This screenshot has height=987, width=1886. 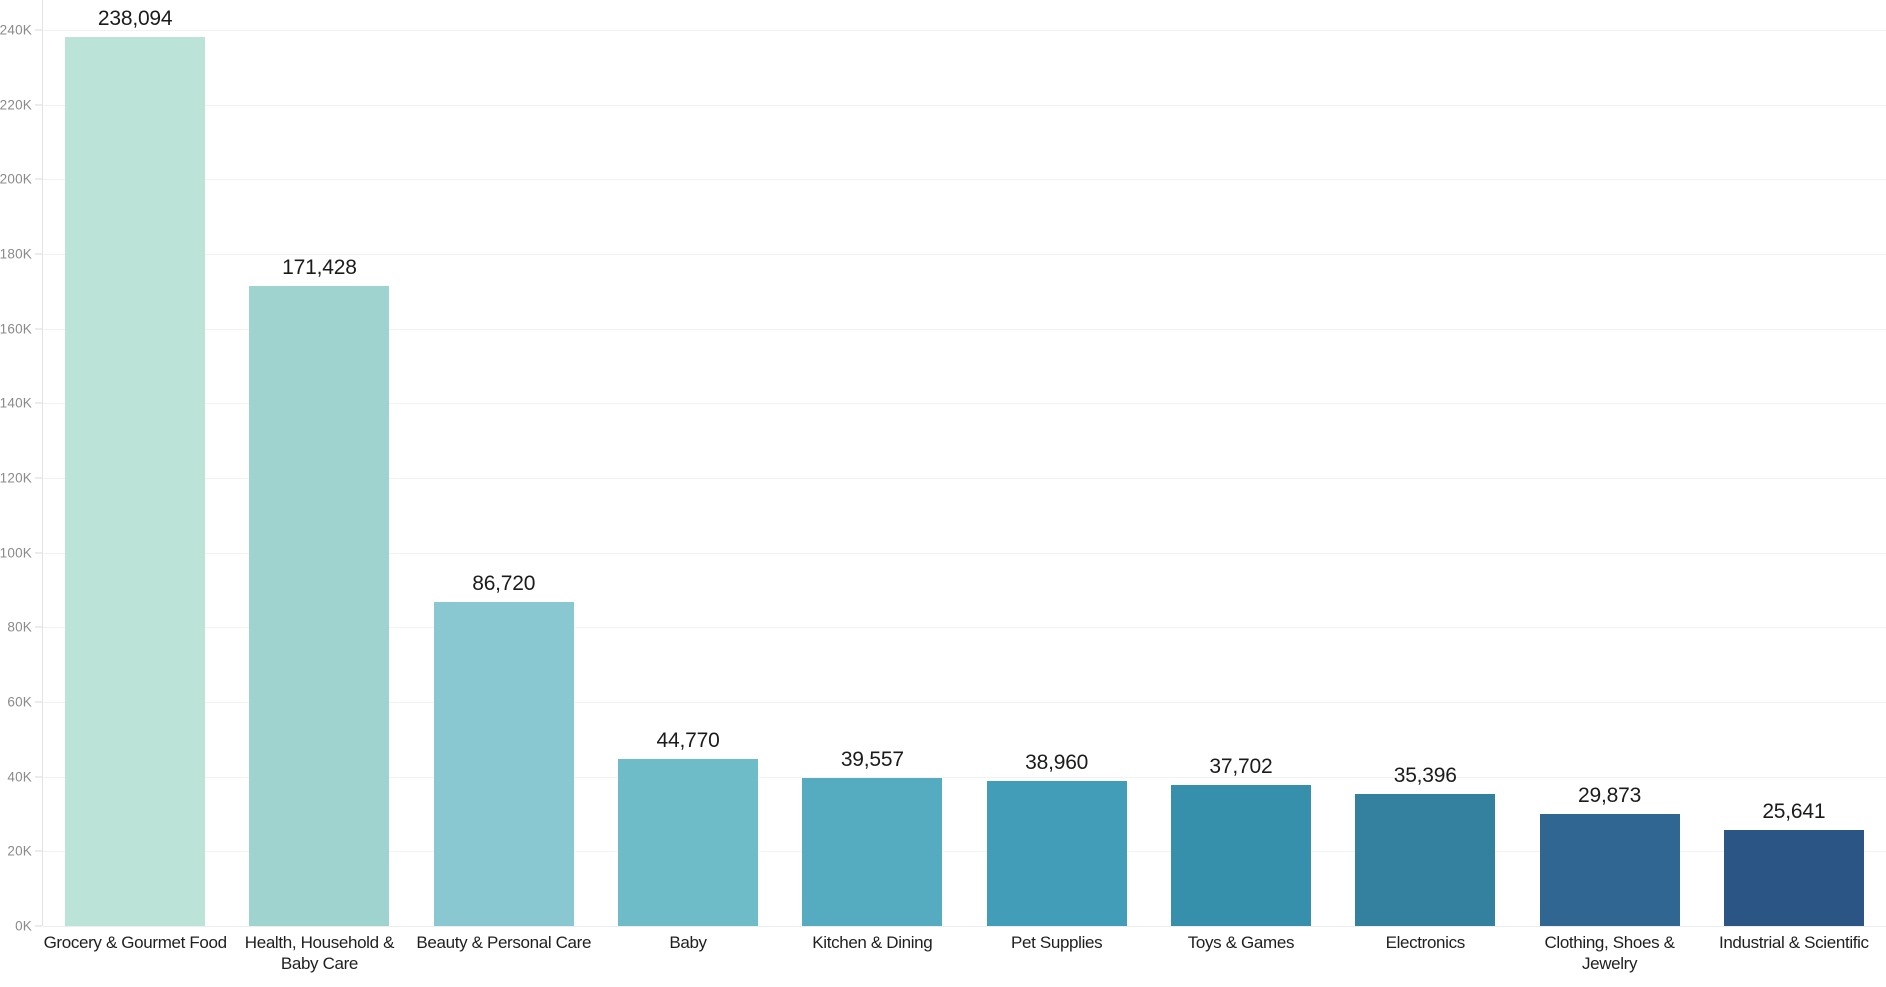 I want to click on bar-group: 39,557, so click(x=872, y=463).